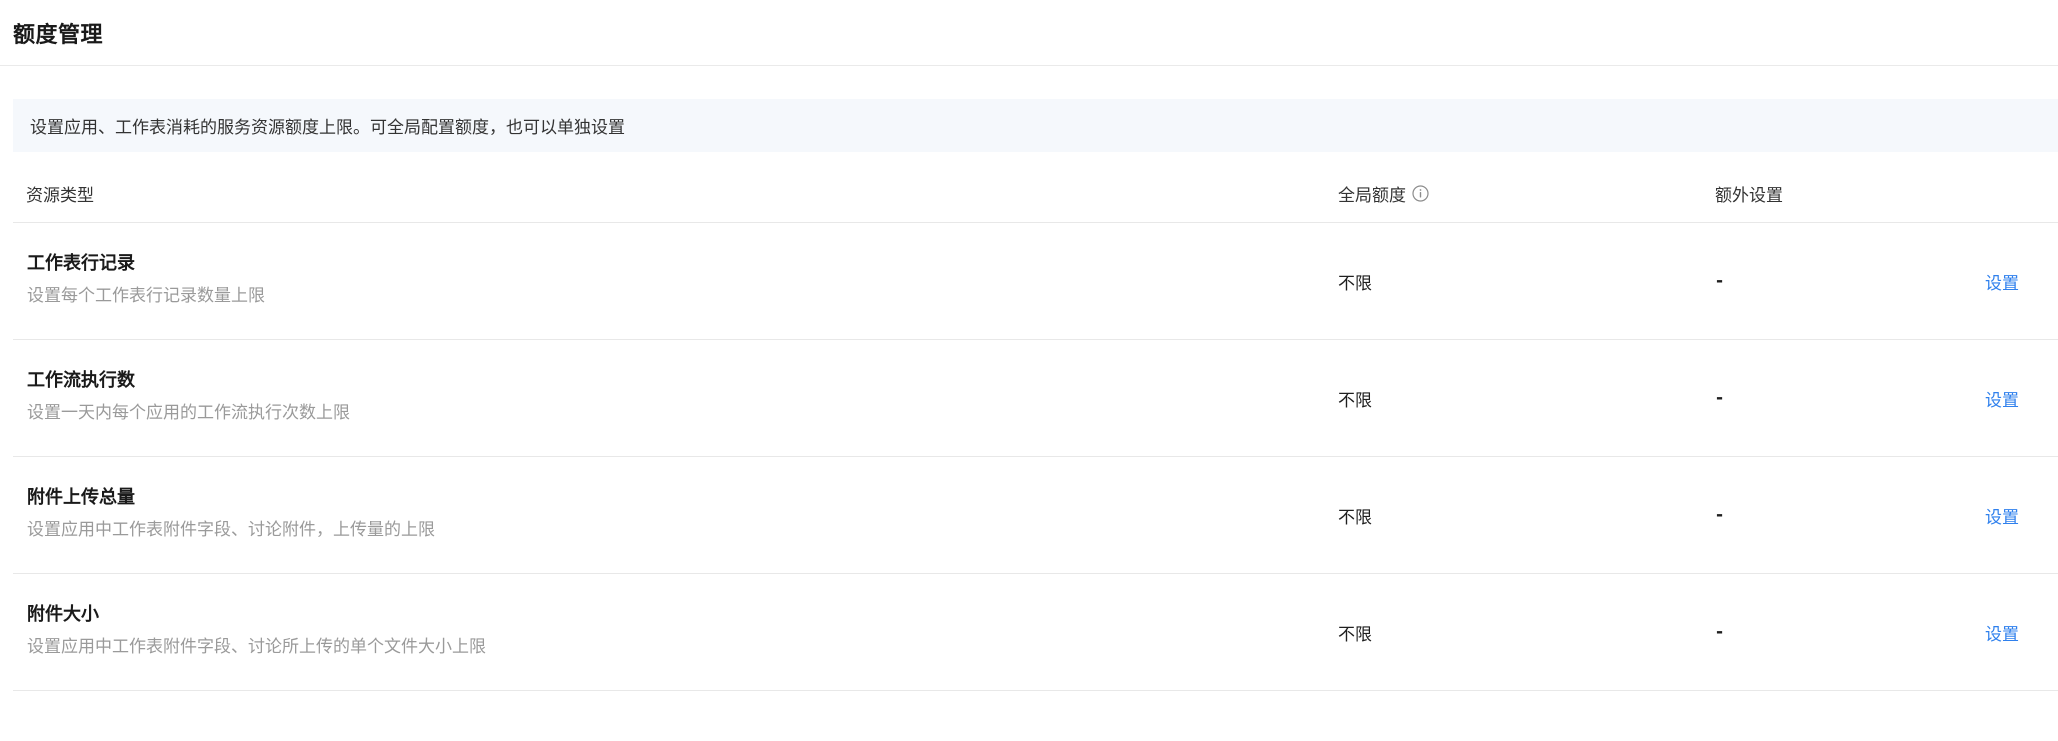 This screenshot has height=741, width=2058. I want to click on resource-description: 设置应用中工作表附件字段、讨论所上传的单个文件大小上限, so click(256, 647).